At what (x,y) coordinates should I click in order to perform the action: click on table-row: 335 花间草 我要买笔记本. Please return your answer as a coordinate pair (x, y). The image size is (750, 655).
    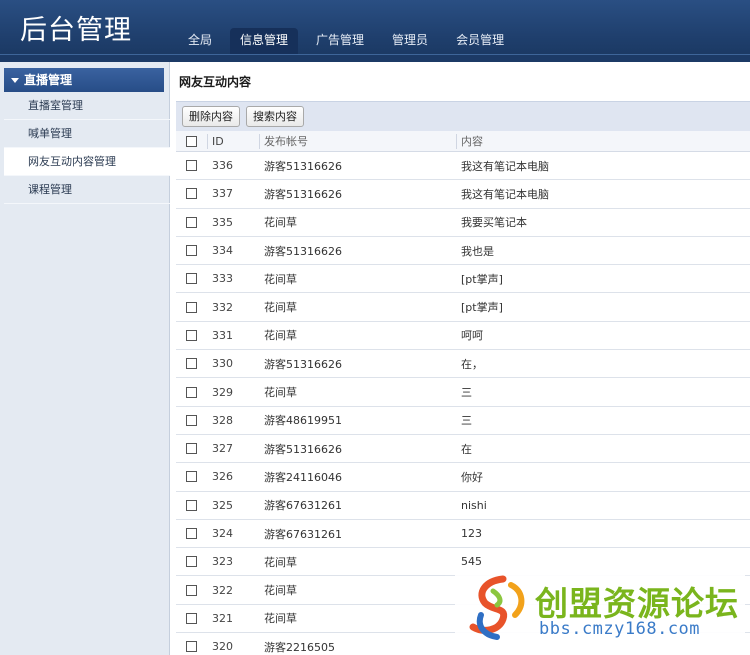
    Looking at the image, I should click on (463, 223).